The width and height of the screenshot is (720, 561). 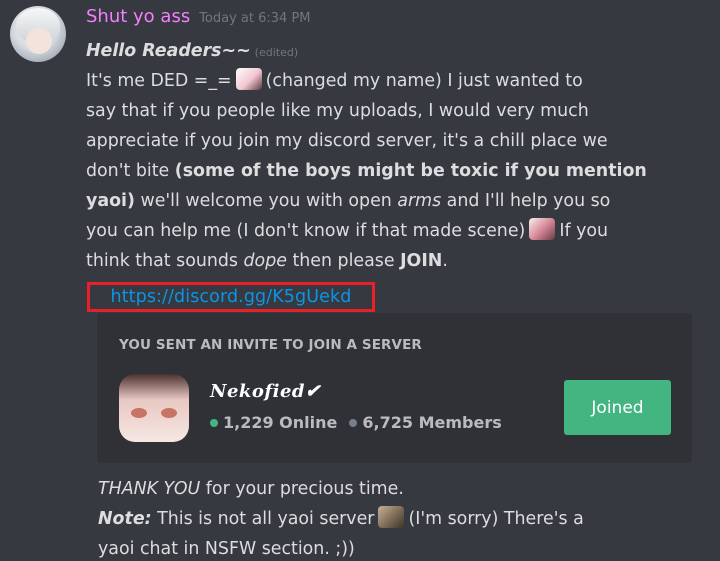 I want to click on edited-label: (edited), so click(x=276, y=52).